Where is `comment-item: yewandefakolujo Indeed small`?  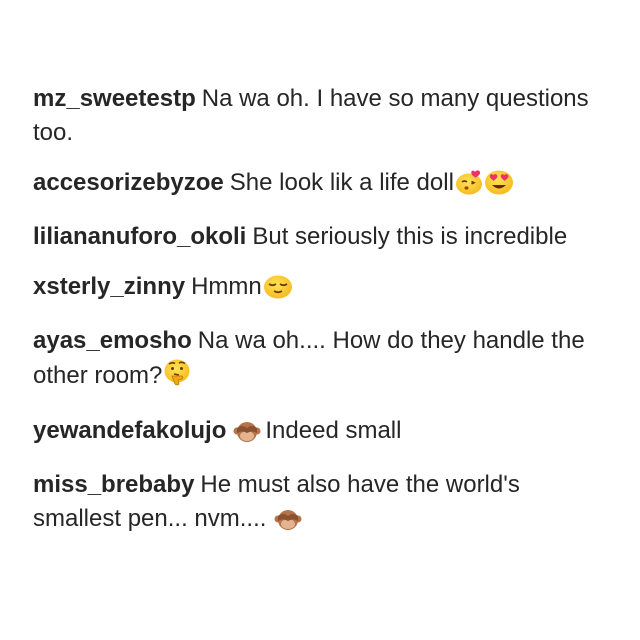
comment-item: yewandefakolujo Indeed small is located at coordinates (323, 433).